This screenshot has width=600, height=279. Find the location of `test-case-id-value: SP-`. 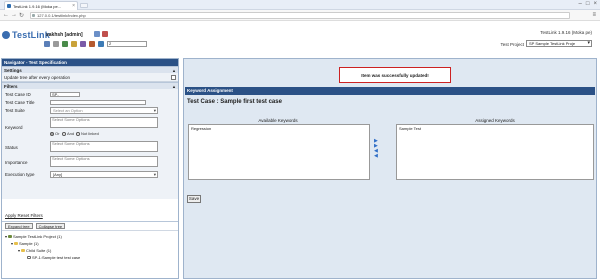

test-case-id-value: SP- is located at coordinates (55, 94).